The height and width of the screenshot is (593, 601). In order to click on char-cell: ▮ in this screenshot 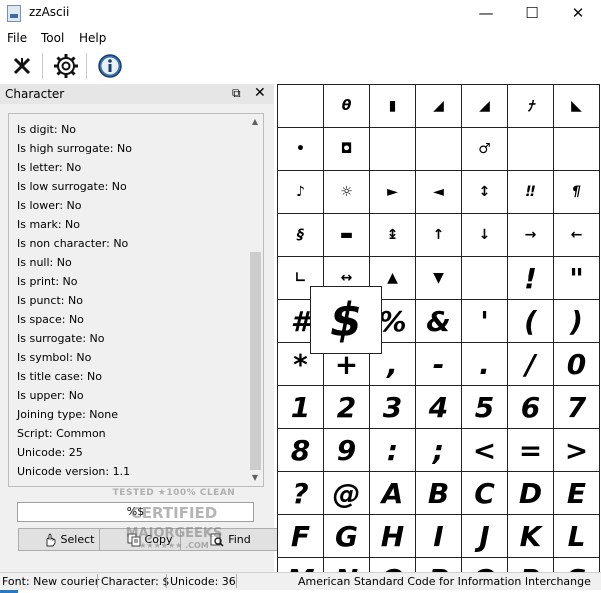, I will do `click(393, 106)`.